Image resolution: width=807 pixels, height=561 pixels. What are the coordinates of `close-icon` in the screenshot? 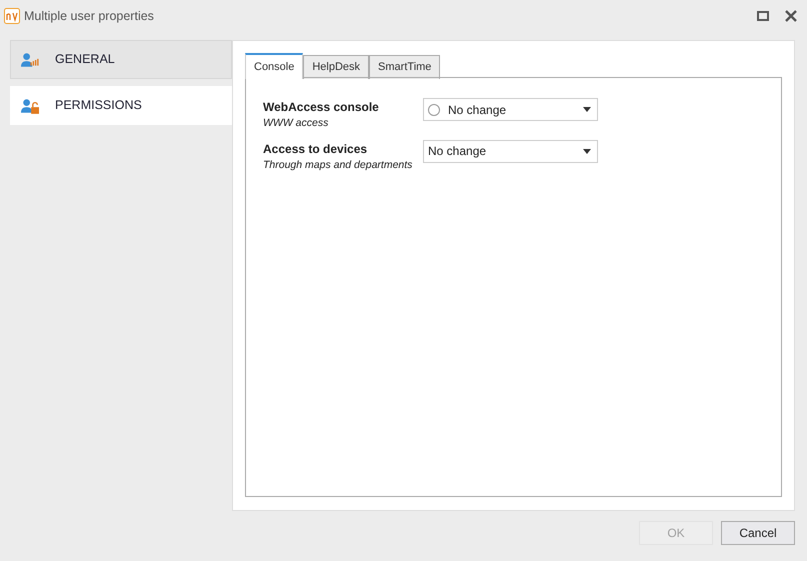 It's located at (791, 16).